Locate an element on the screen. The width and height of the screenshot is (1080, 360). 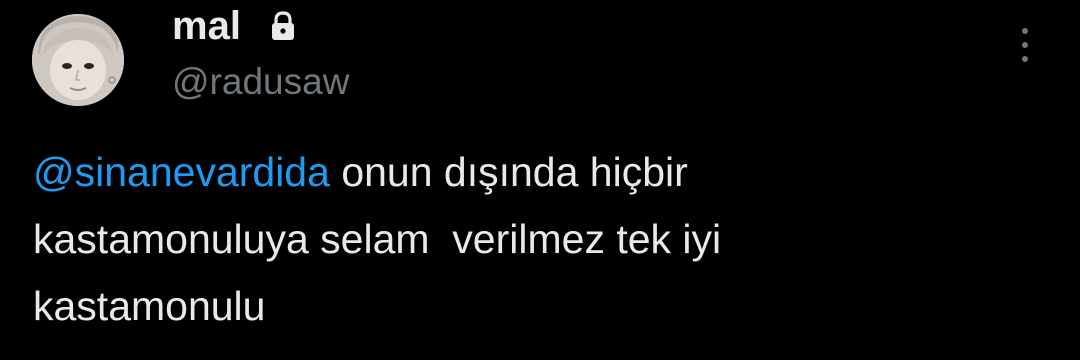
avatar is located at coordinates (78, 60).